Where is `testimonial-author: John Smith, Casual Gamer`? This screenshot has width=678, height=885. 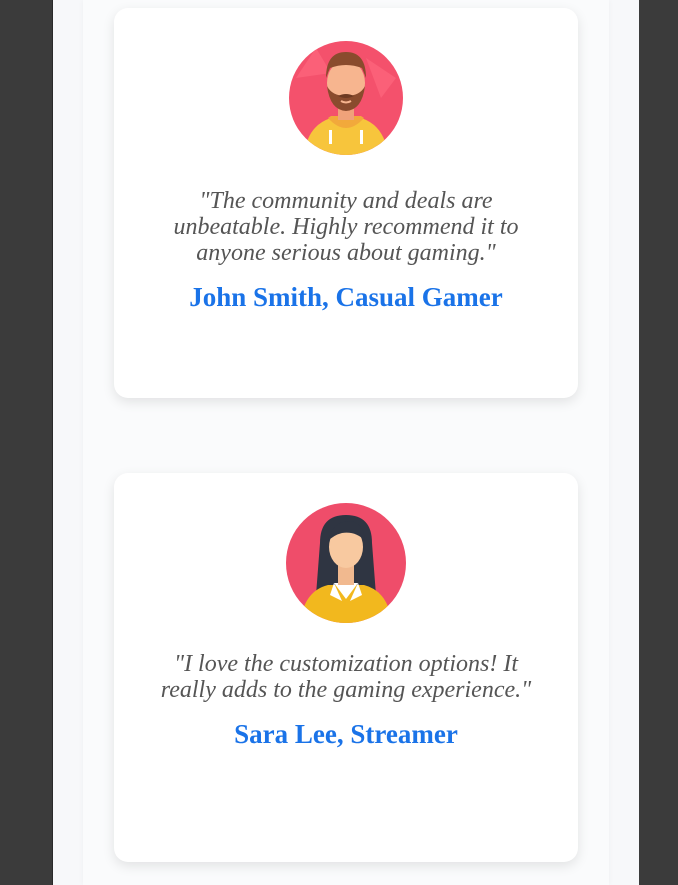
testimonial-author: John Smith, Casual Gamer is located at coordinates (346, 297).